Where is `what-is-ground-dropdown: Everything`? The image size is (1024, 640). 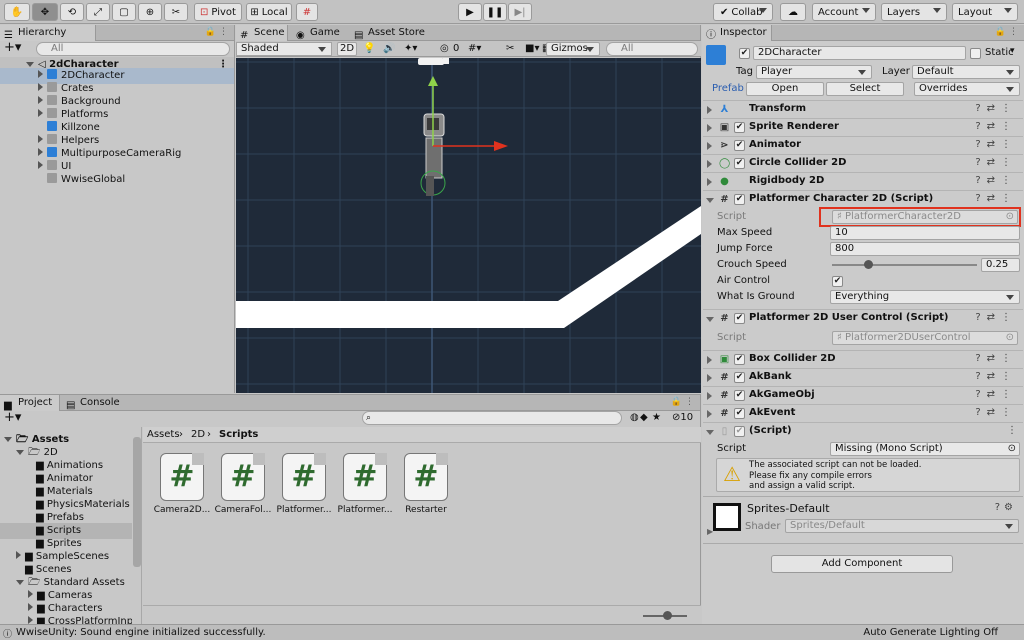
what-is-ground-dropdown: Everything is located at coordinates (925, 297).